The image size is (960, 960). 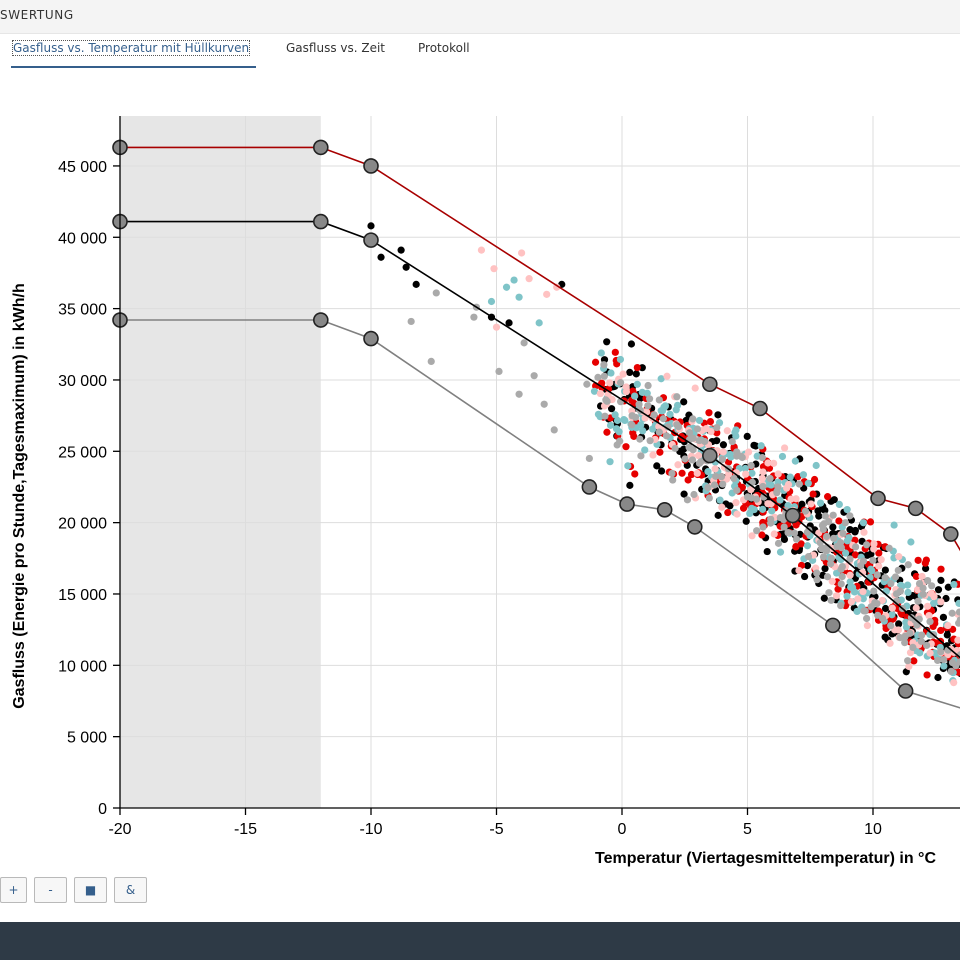 I want to click on y-tick-label: 15 000, so click(x=82, y=595).